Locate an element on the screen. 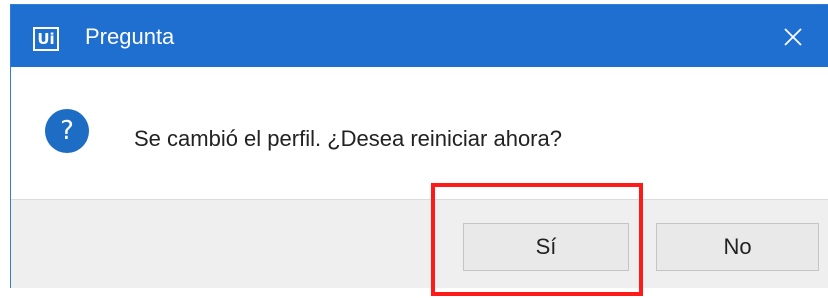 This screenshot has height=298, width=828. question-icon: ? is located at coordinates (67, 131).